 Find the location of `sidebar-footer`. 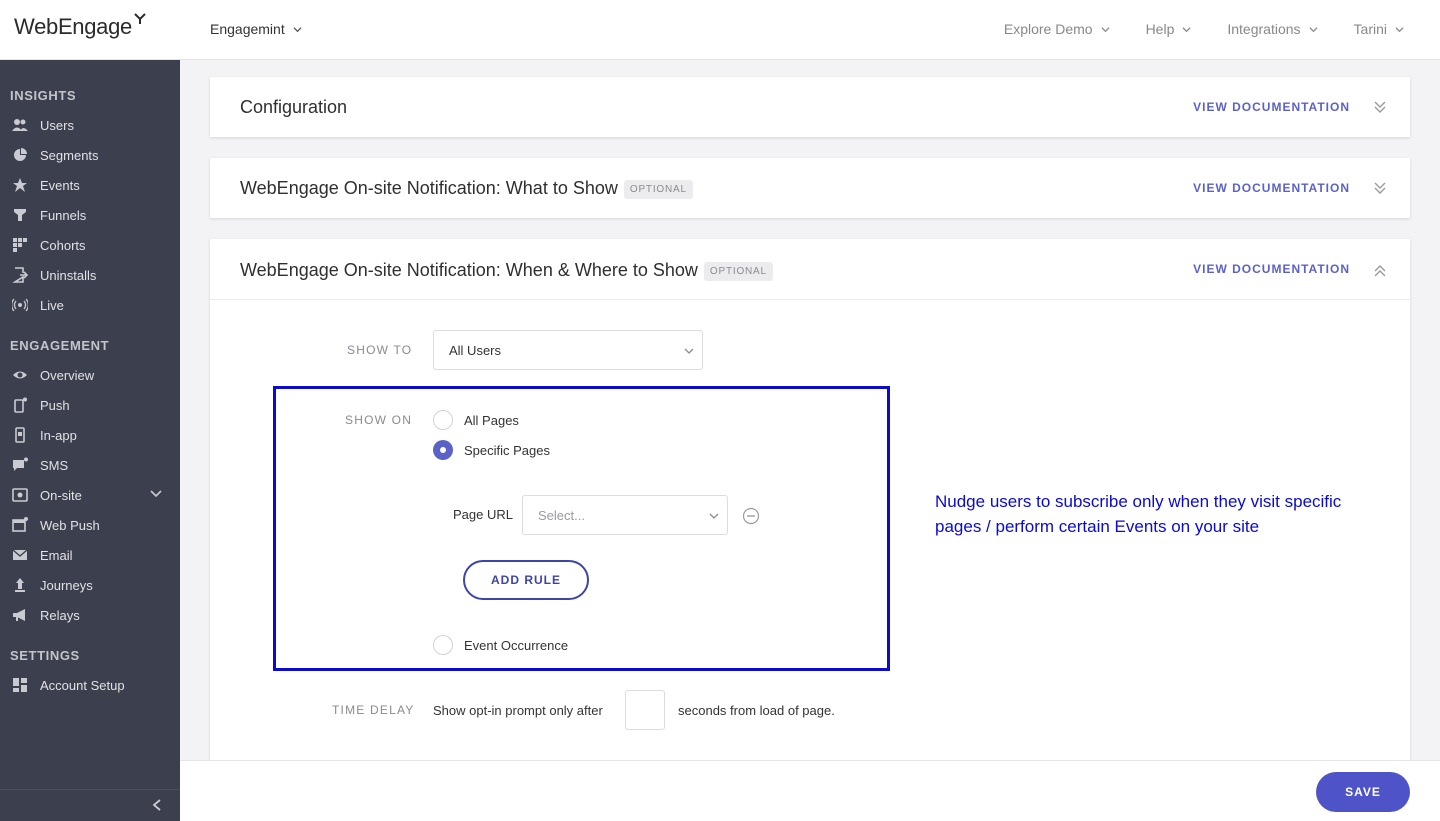

sidebar-footer is located at coordinates (90, 805).